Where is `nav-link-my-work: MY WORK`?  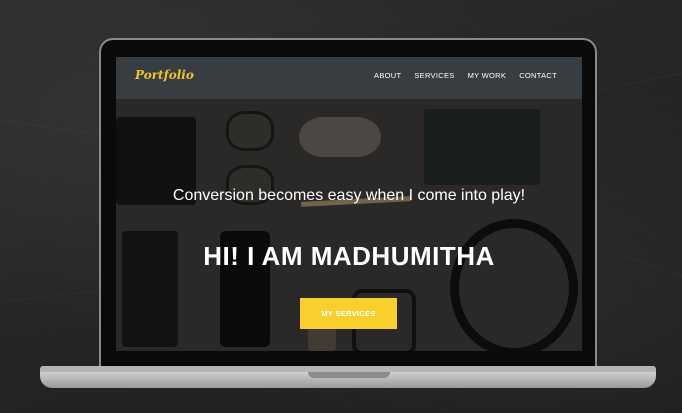
nav-link-my-work: MY WORK is located at coordinates (487, 75).